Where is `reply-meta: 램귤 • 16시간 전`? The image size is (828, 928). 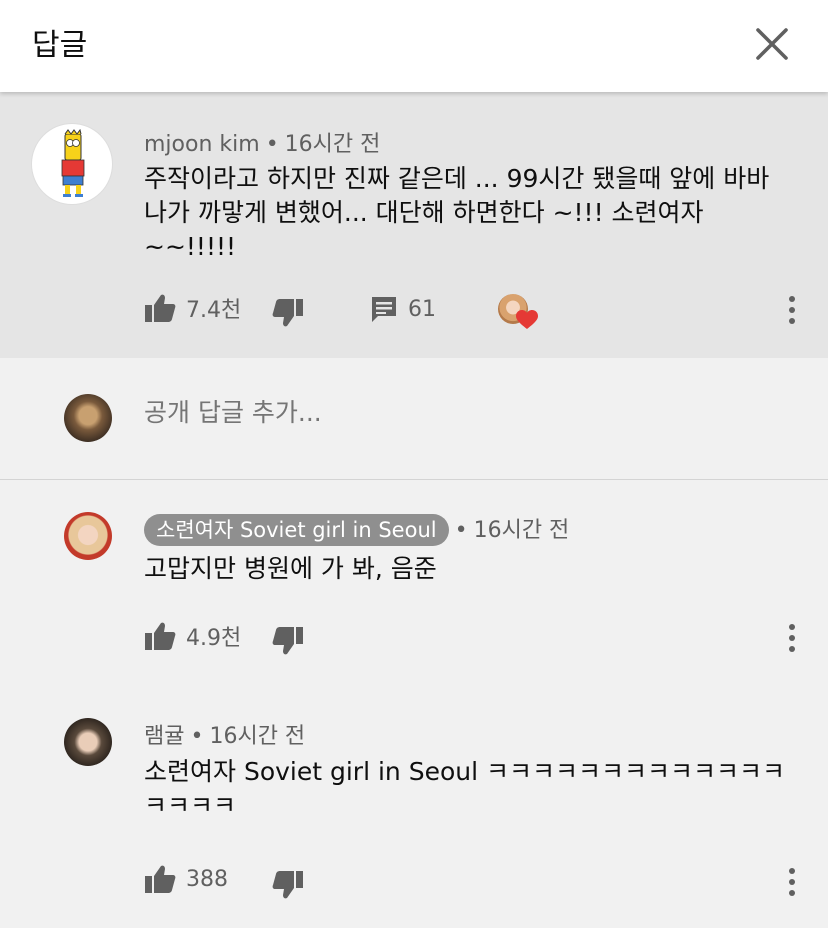
reply-meta: 램귤 • 16시간 전 is located at coordinates (225, 736).